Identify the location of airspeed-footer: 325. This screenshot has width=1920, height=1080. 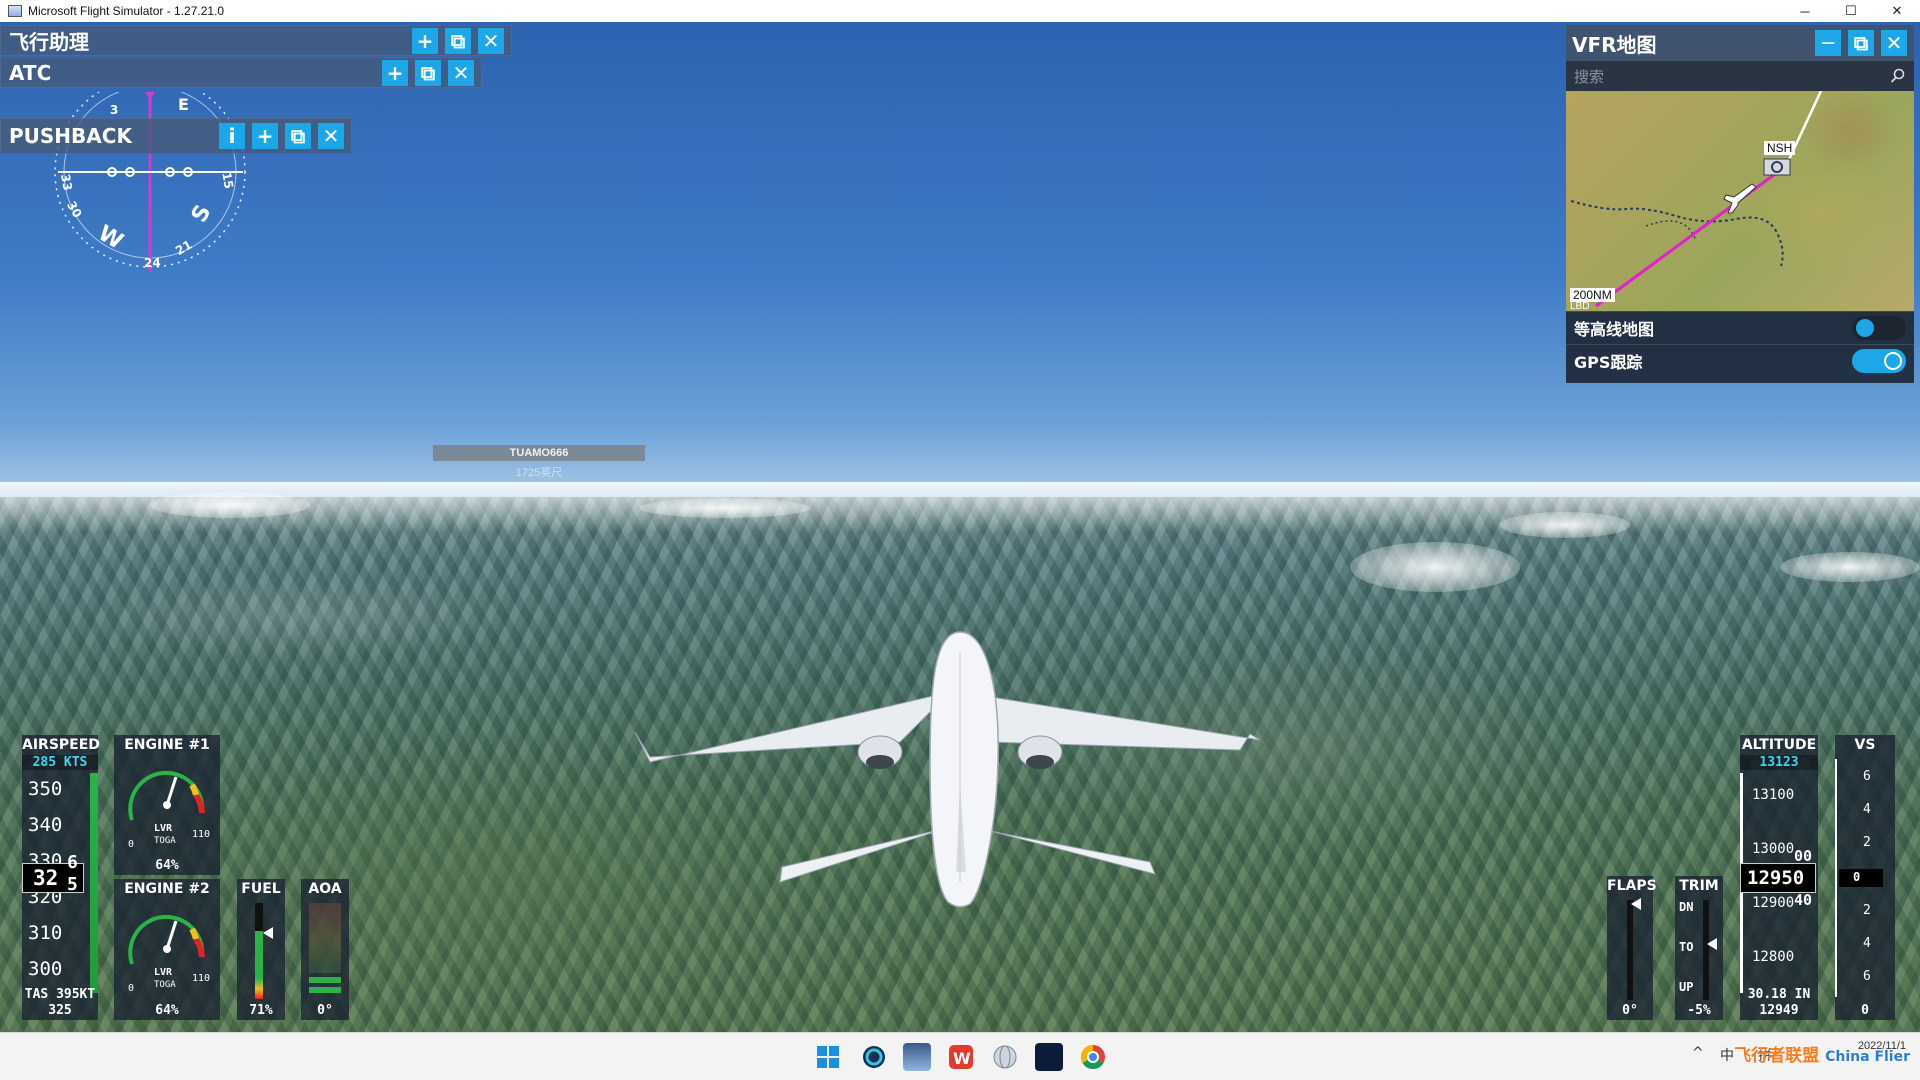
(60, 1010).